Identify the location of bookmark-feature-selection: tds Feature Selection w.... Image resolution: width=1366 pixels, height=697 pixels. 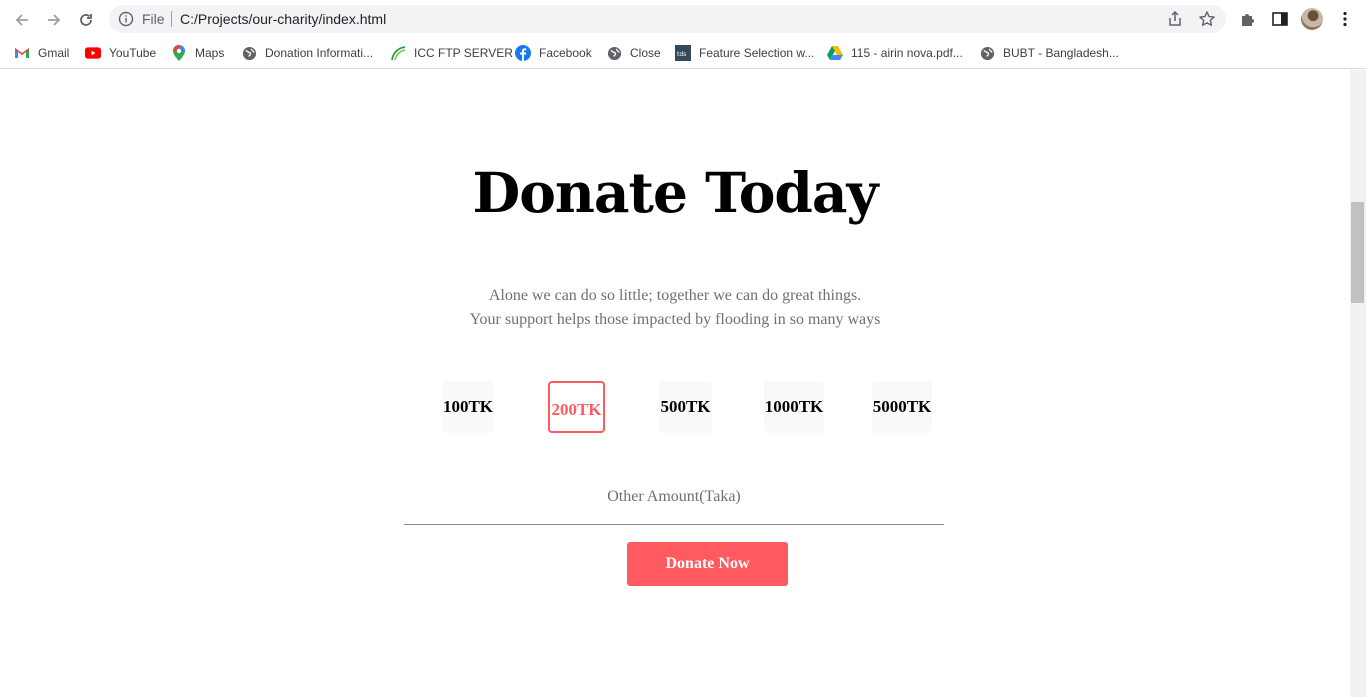
(744, 53).